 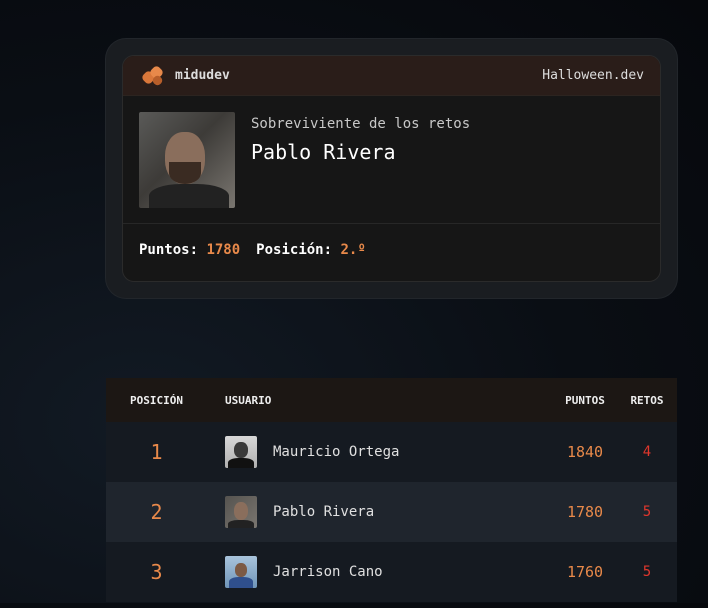 What do you see at coordinates (156, 452) in the screenshot?
I see `row-rank: 1` at bounding box center [156, 452].